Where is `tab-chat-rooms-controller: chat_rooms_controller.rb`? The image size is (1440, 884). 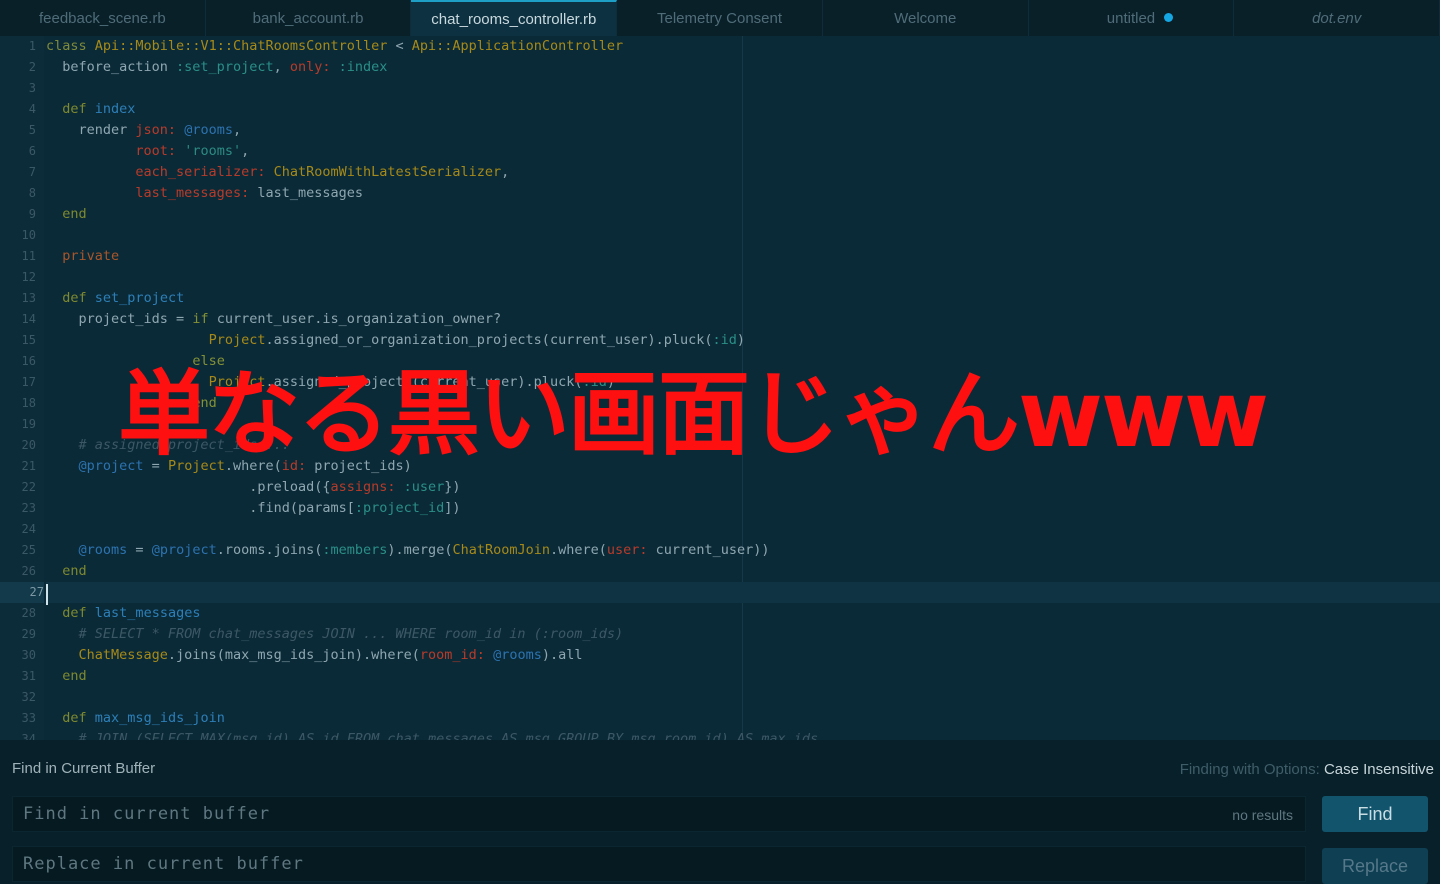 tab-chat-rooms-controller: chat_rooms_controller.rb is located at coordinates (514, 18).